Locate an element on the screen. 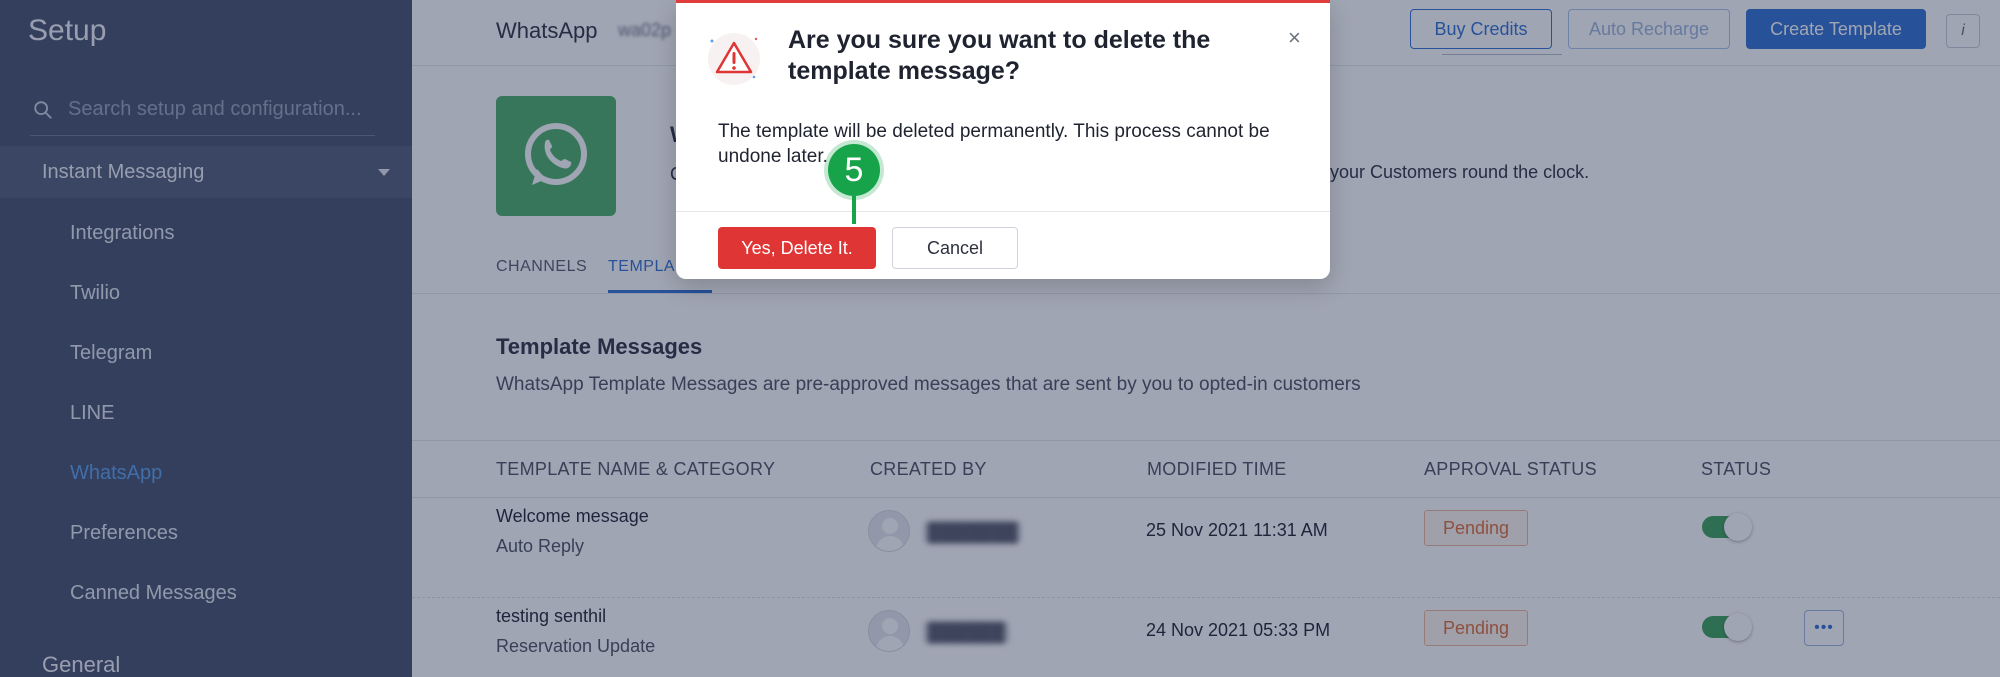 This screenshot has height=677, width=2000. dialog-divider is located at coordinates (1003, 211).